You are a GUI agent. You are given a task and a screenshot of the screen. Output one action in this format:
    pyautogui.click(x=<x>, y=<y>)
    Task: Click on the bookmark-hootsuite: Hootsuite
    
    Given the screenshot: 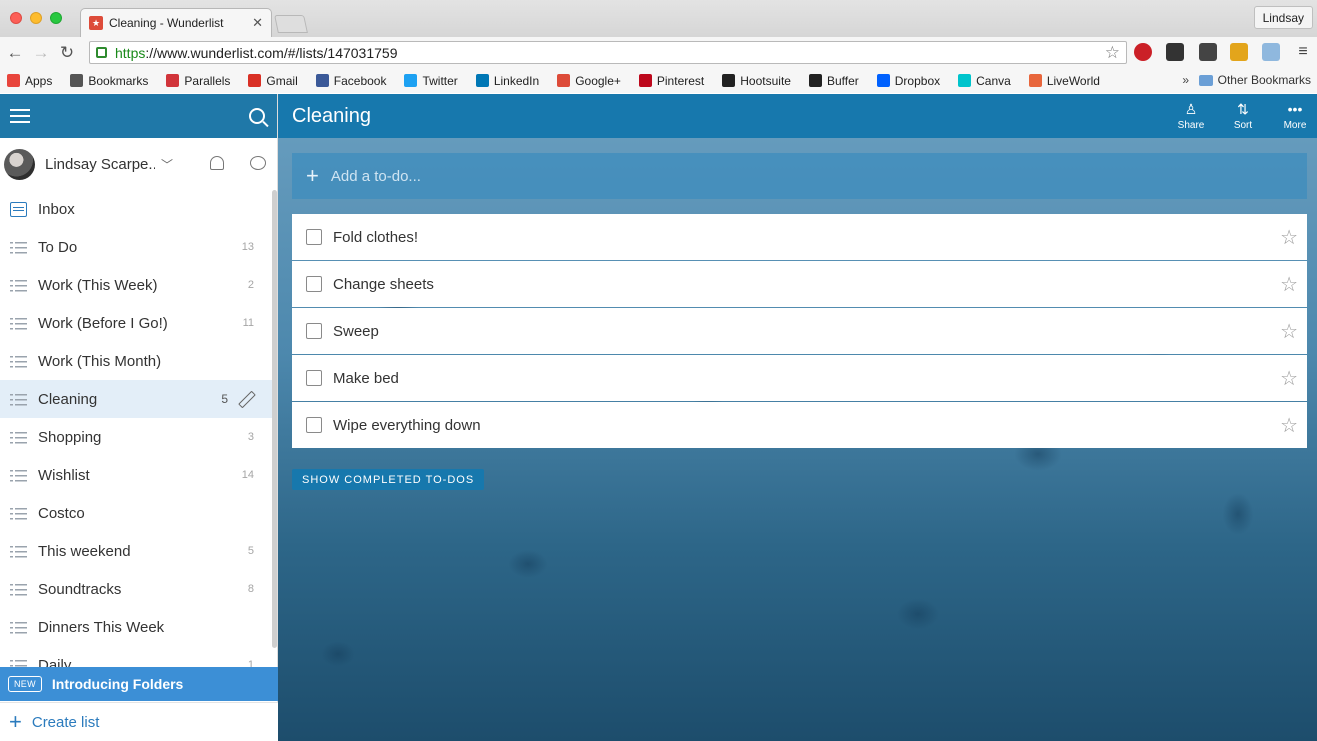 What is the action you would take?
    pyautogui.click(x=756, y=81)
    